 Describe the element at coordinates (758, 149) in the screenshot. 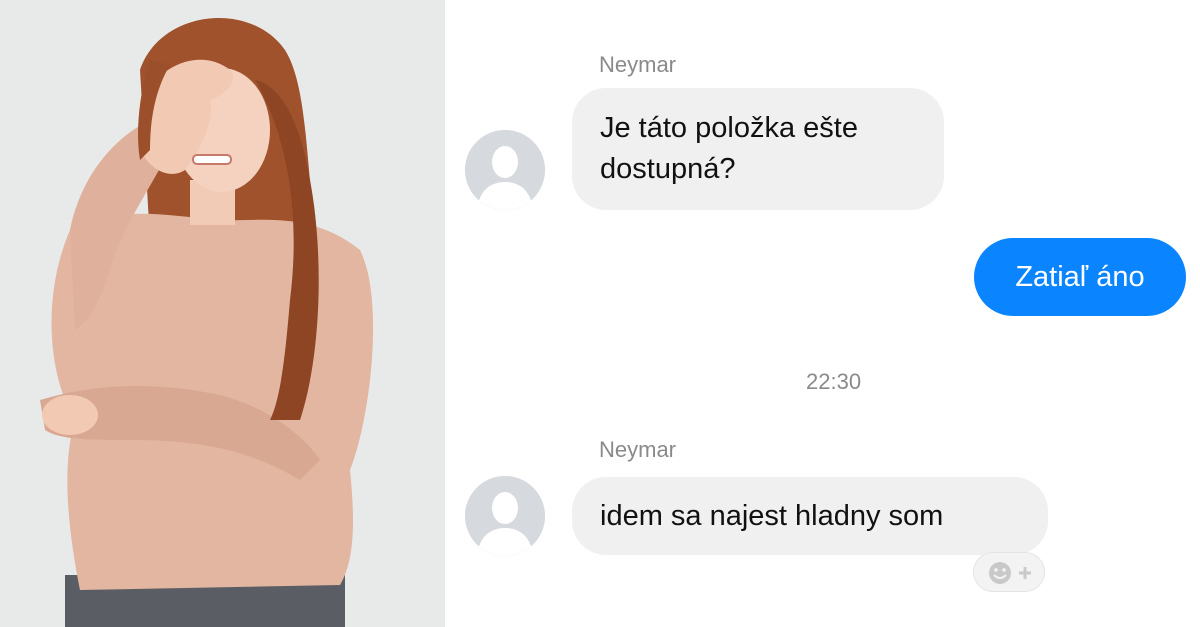

I see `incoming-message-bubble: Je táto položka ešte dostupná?` at that location.